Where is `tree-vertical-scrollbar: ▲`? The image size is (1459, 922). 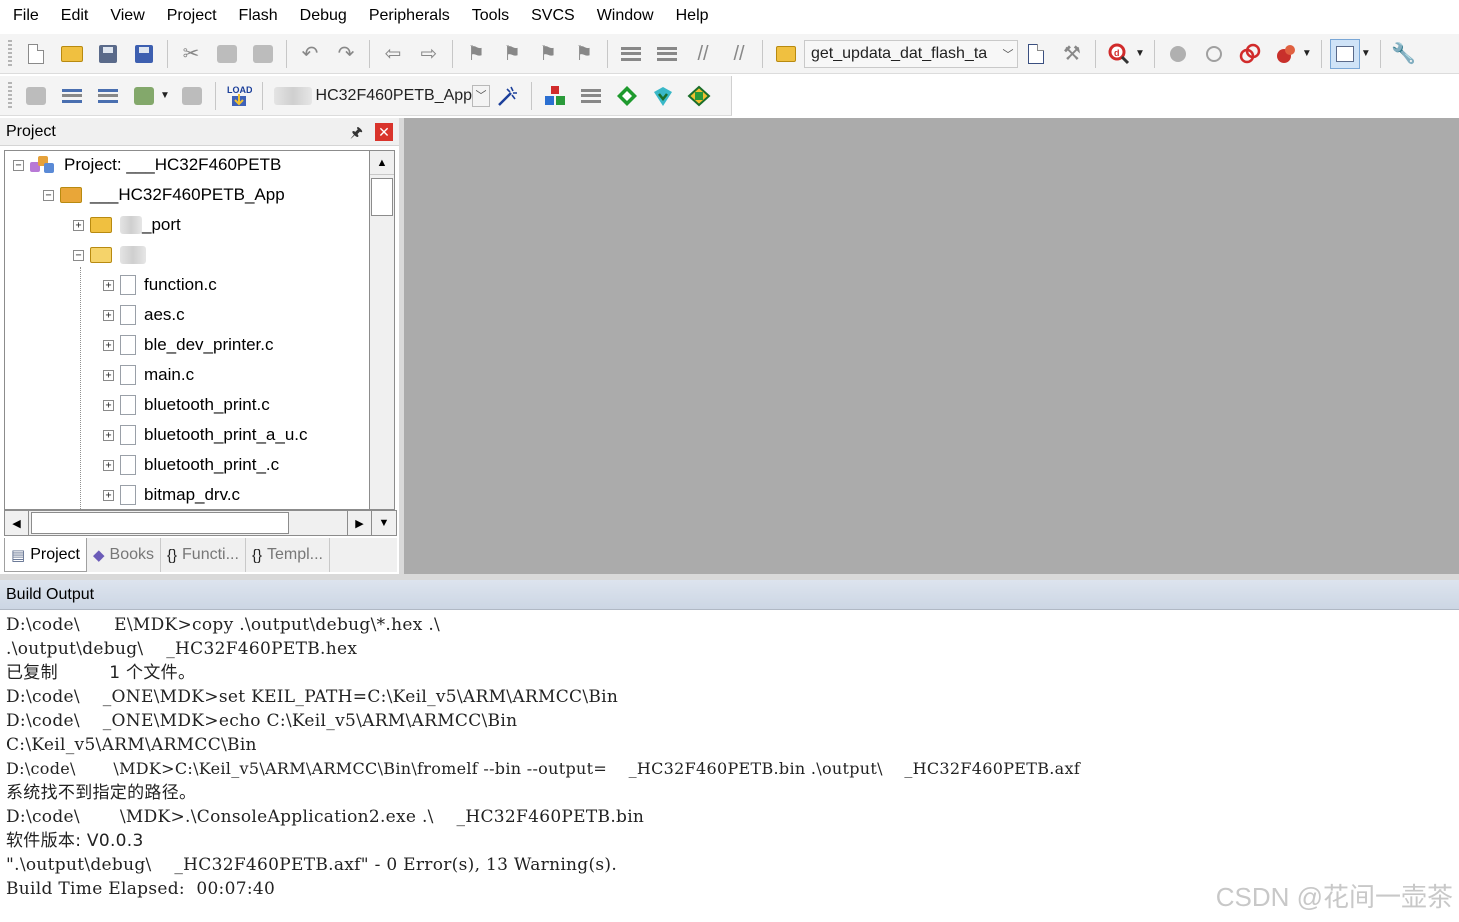 tree-vertical-scrollbar: ▲ is located at coordinates (382, 330).